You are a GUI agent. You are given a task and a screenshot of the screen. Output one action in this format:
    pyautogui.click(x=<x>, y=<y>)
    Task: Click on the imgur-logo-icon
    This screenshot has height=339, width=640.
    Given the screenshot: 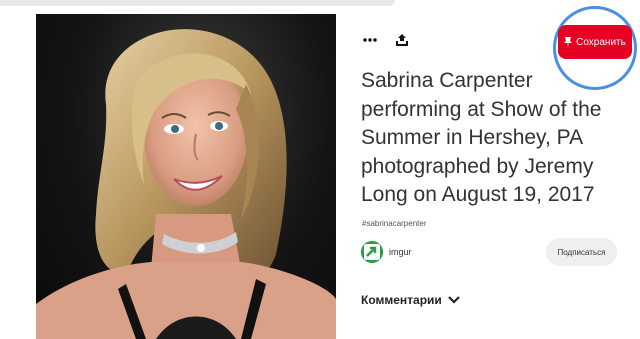 What is the action you would take?
    pyautogui.click(x=372, y=252)
    